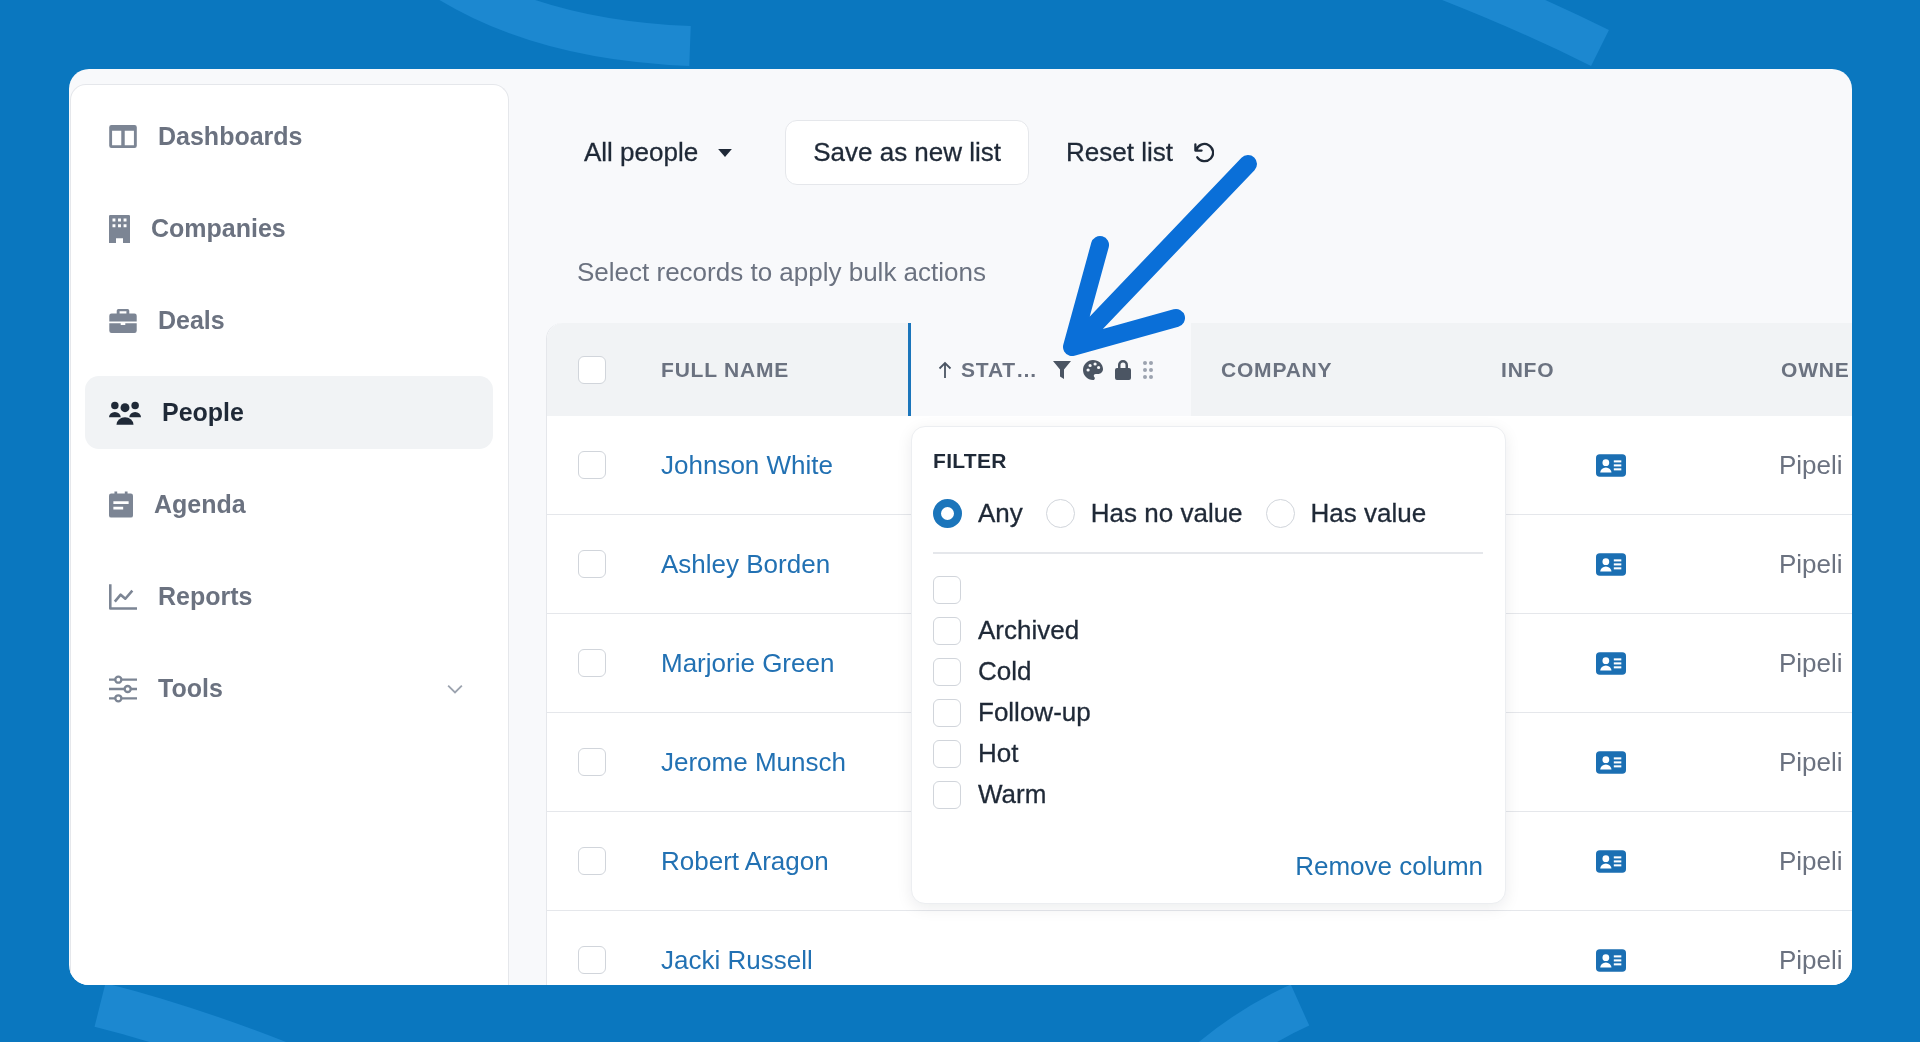  I want to click on radio-label: Has no value, so click(1166, 513).